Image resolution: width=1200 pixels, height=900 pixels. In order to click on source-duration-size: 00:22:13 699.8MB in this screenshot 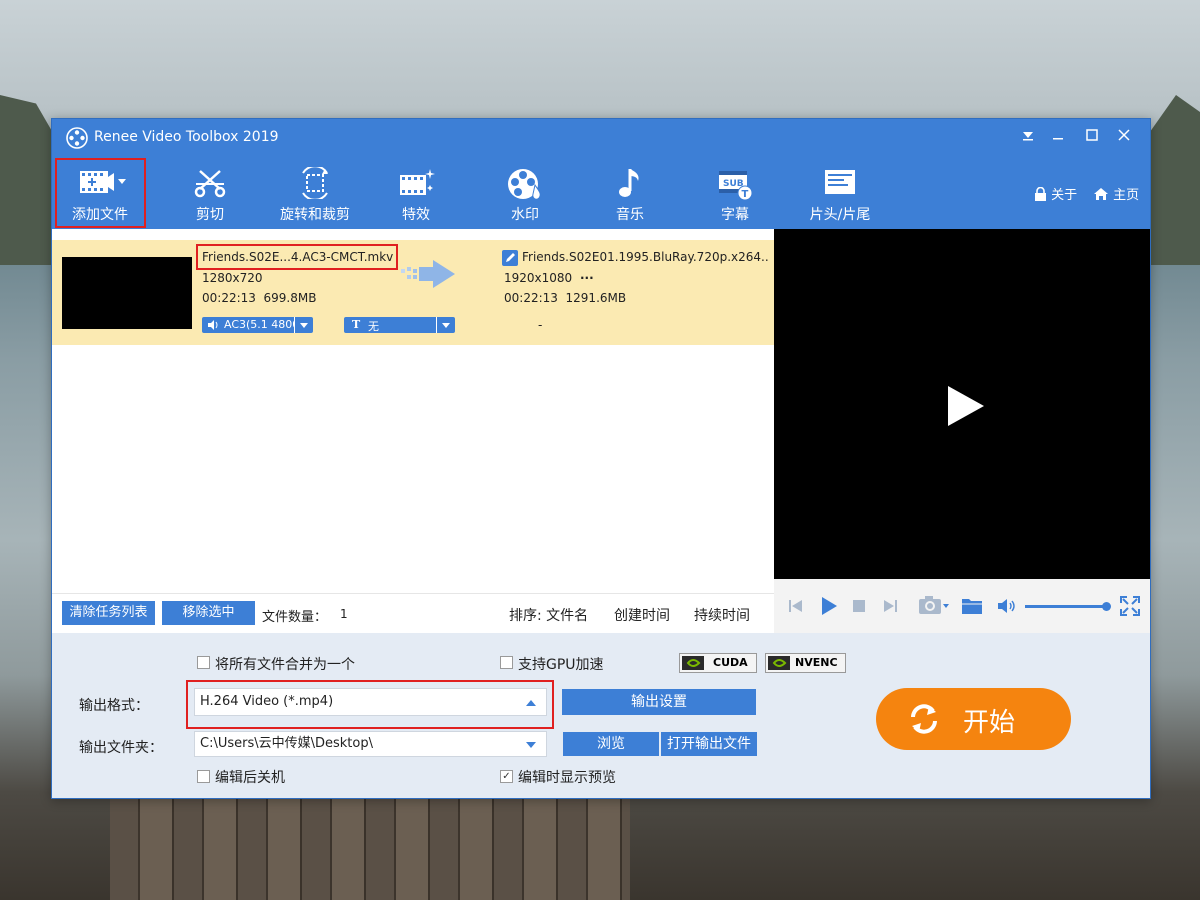, I will do `click(259, 298)`.